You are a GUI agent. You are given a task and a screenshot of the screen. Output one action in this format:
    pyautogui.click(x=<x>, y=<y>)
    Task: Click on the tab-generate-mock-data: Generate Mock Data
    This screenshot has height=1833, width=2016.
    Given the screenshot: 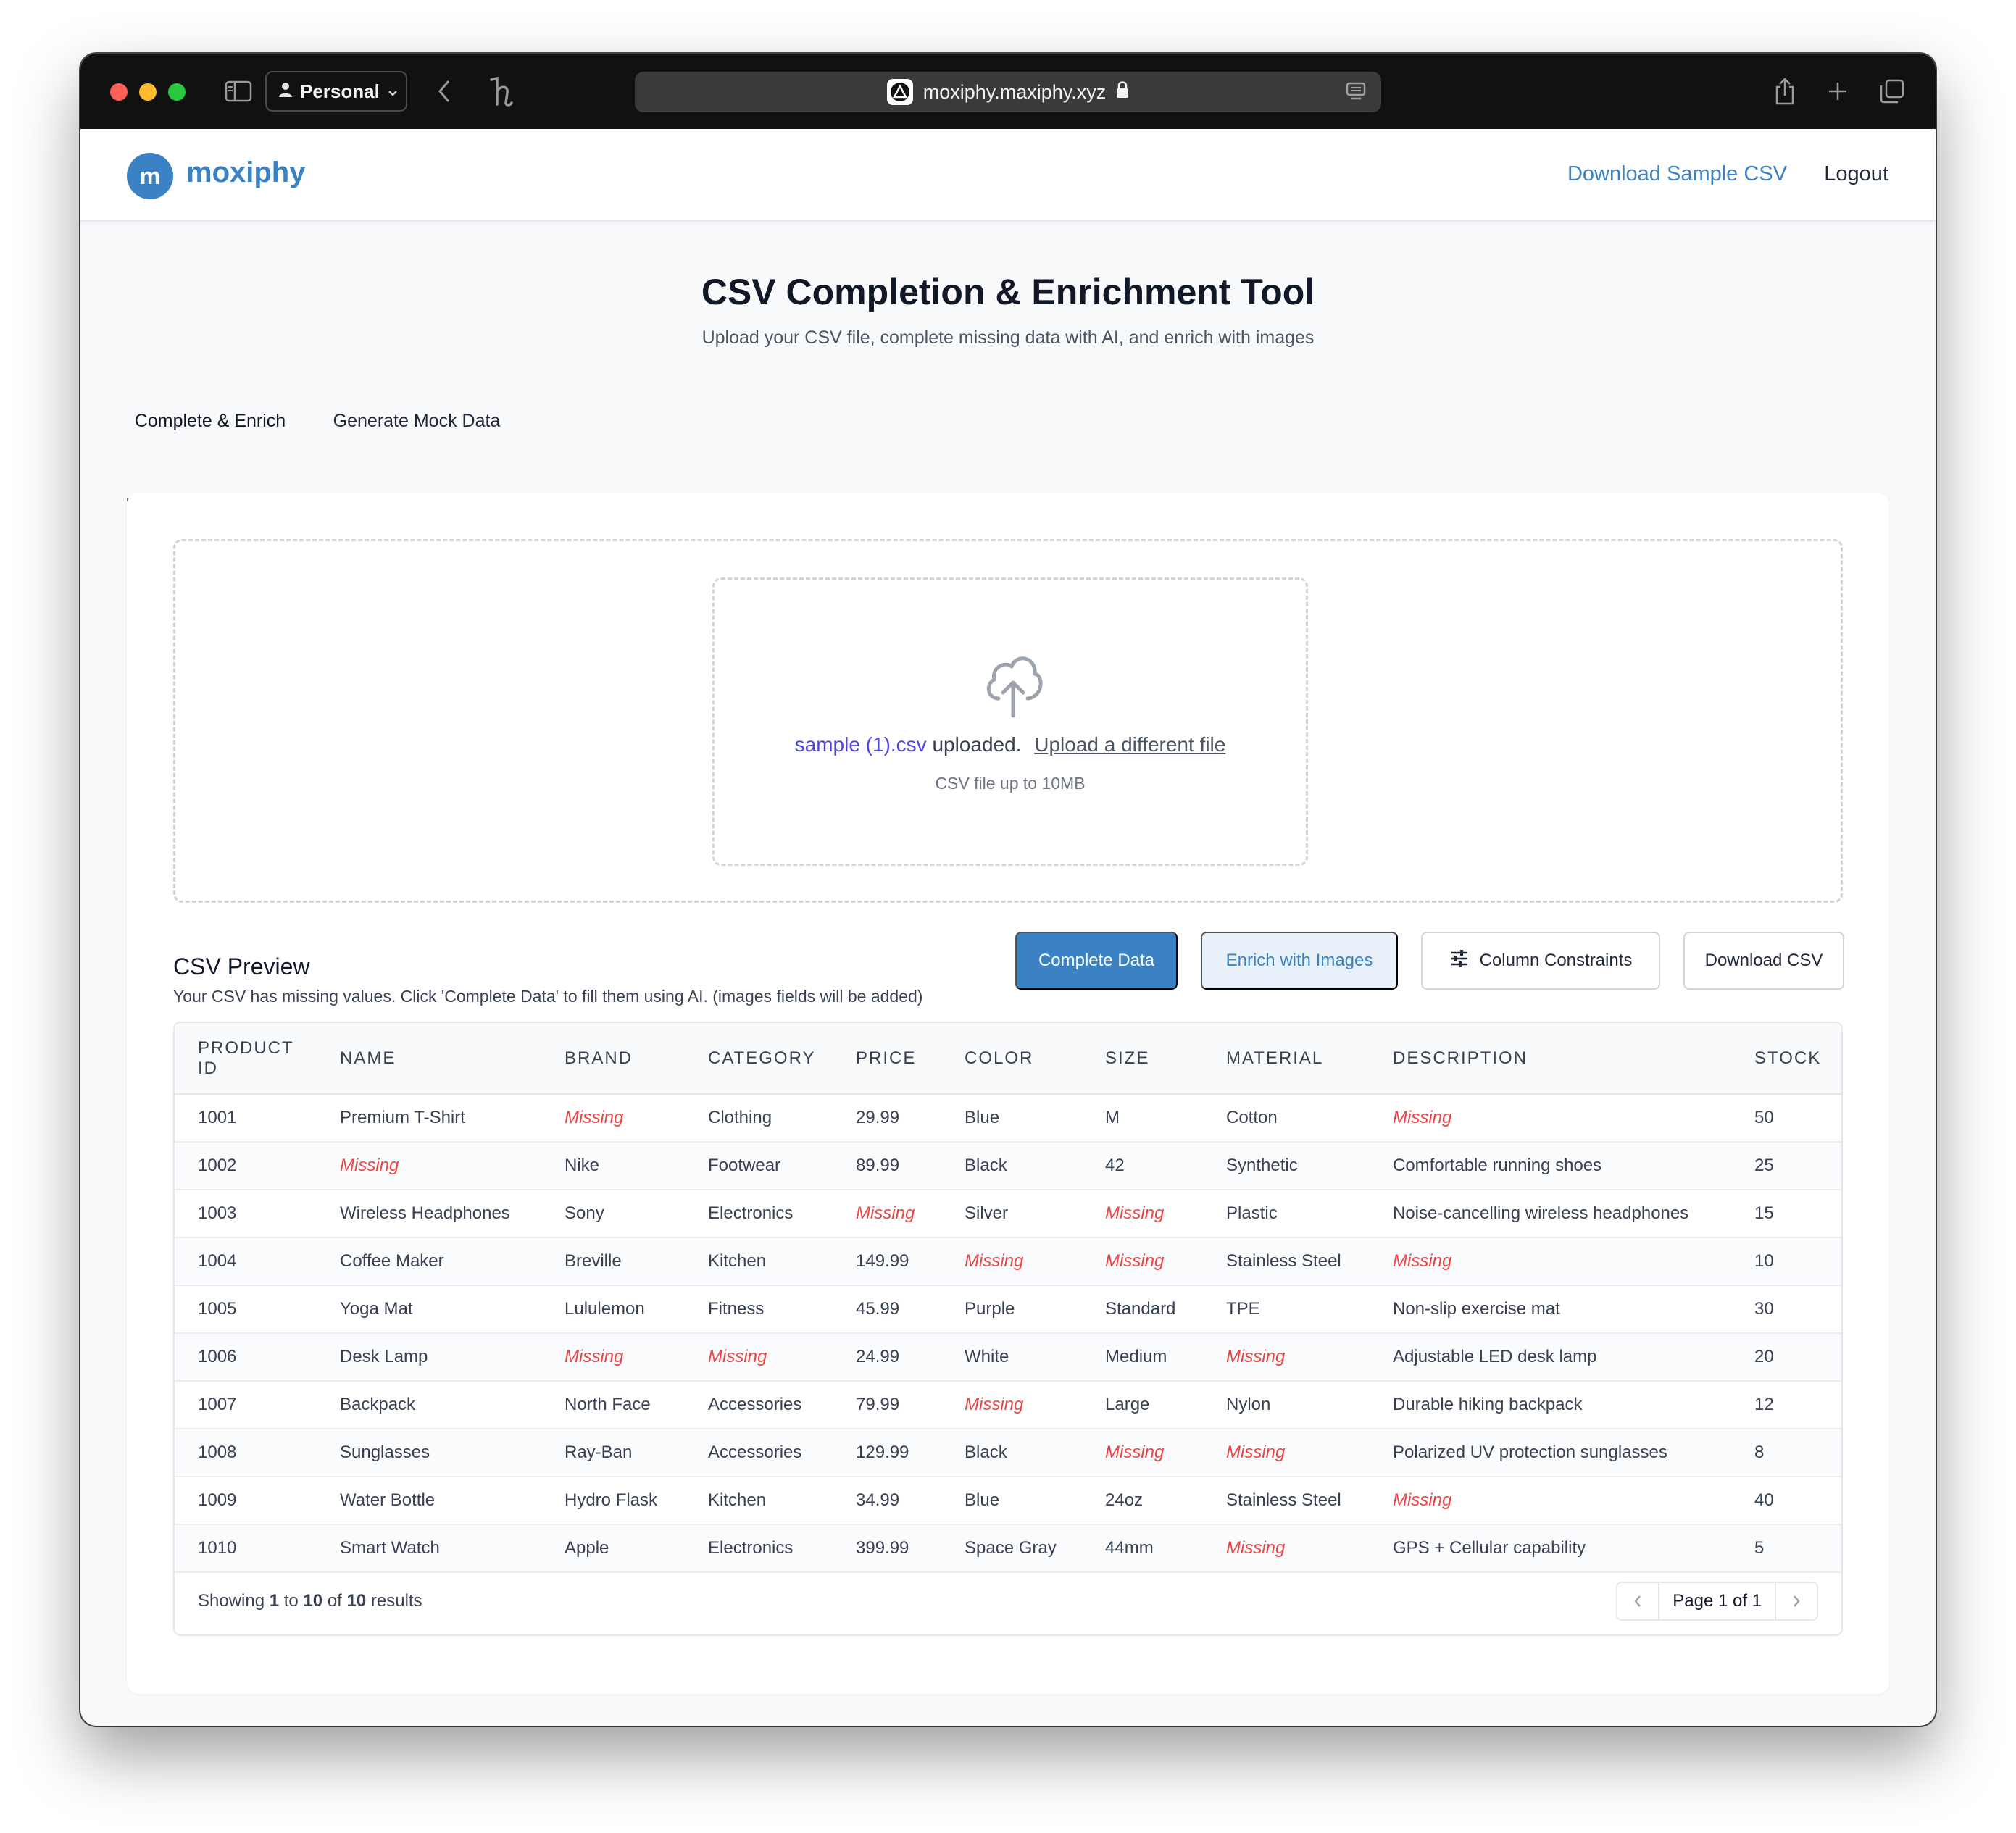 What is the action you would take?
    pyautogui.click(x=417, y=451)
    